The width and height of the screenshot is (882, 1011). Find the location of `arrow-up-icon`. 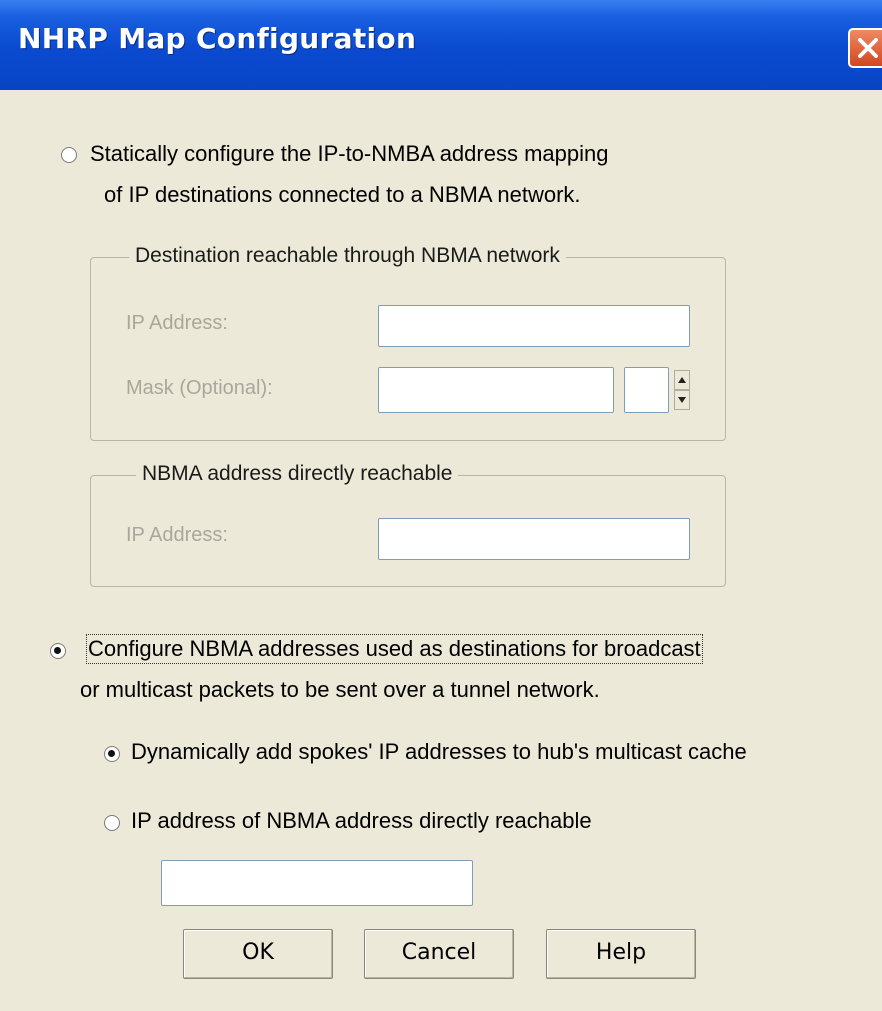

arrow-up-icon is located at coordinates (682, 380).